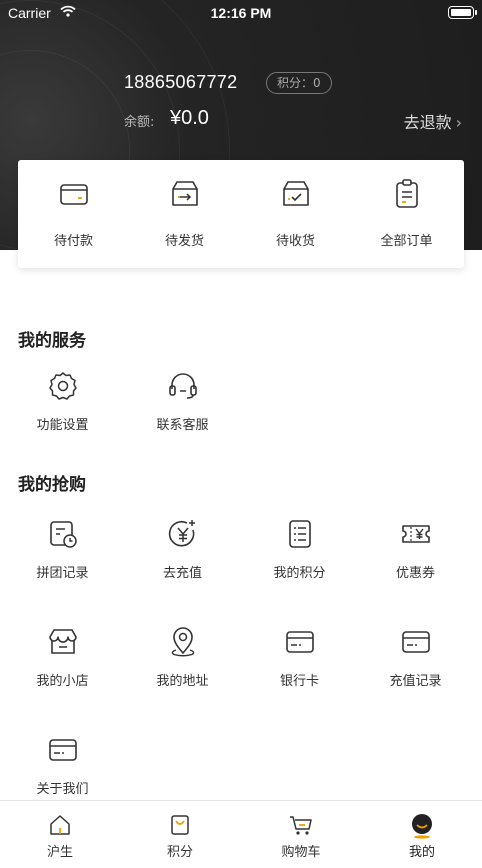  Describe the element at coordinates (296, 193) in the screenshot. I see `box-check-icon` at that location.